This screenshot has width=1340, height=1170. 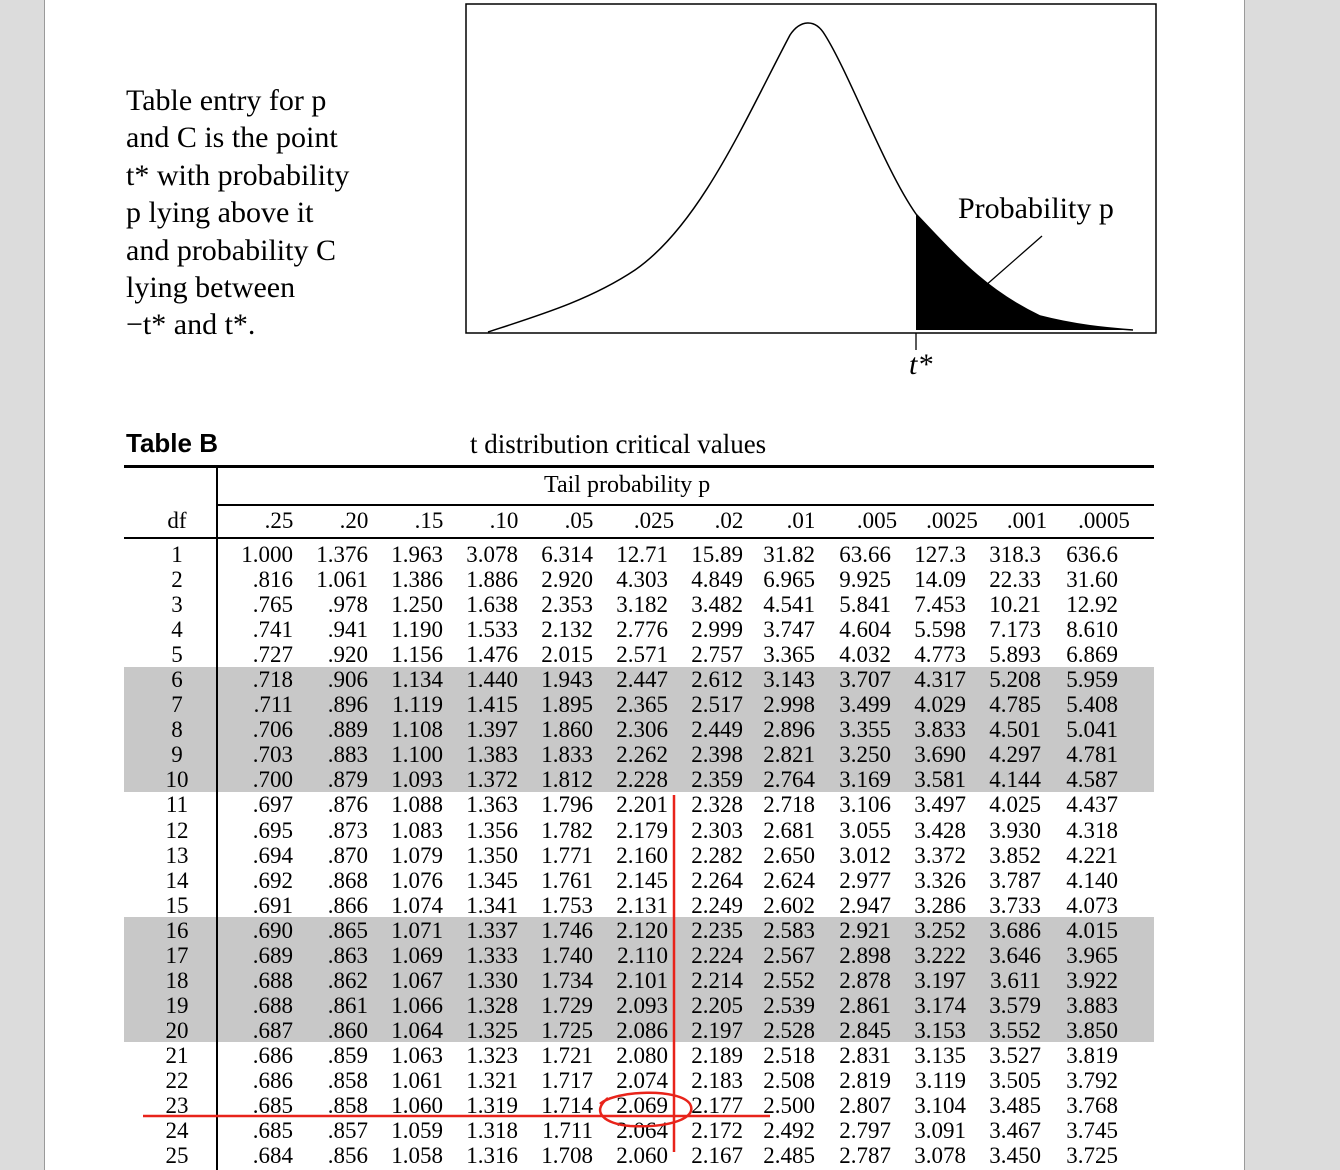 I want to click on table-cell: 1.323, so click(x=492, y=1055).